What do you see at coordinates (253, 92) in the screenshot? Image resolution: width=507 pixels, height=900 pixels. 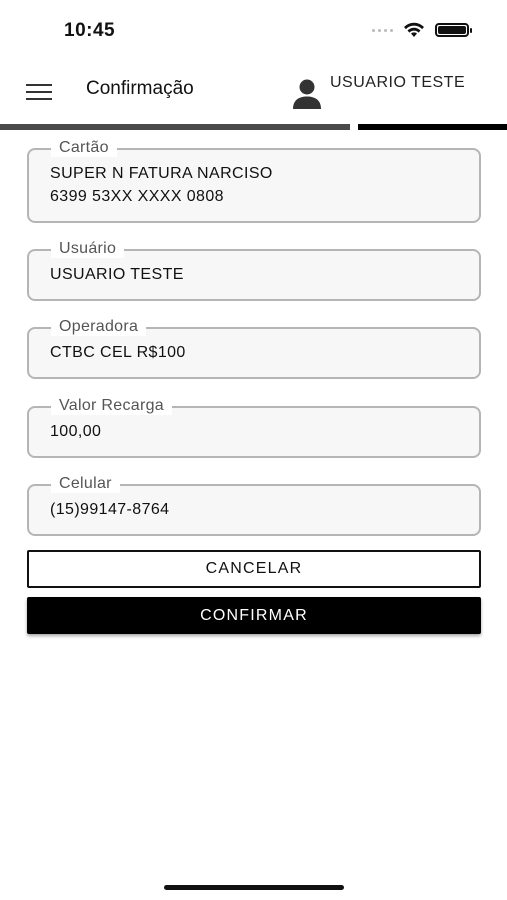 I see `app-bar: Confirmação USUARIO TESTE` at bounding box center [253, 92].